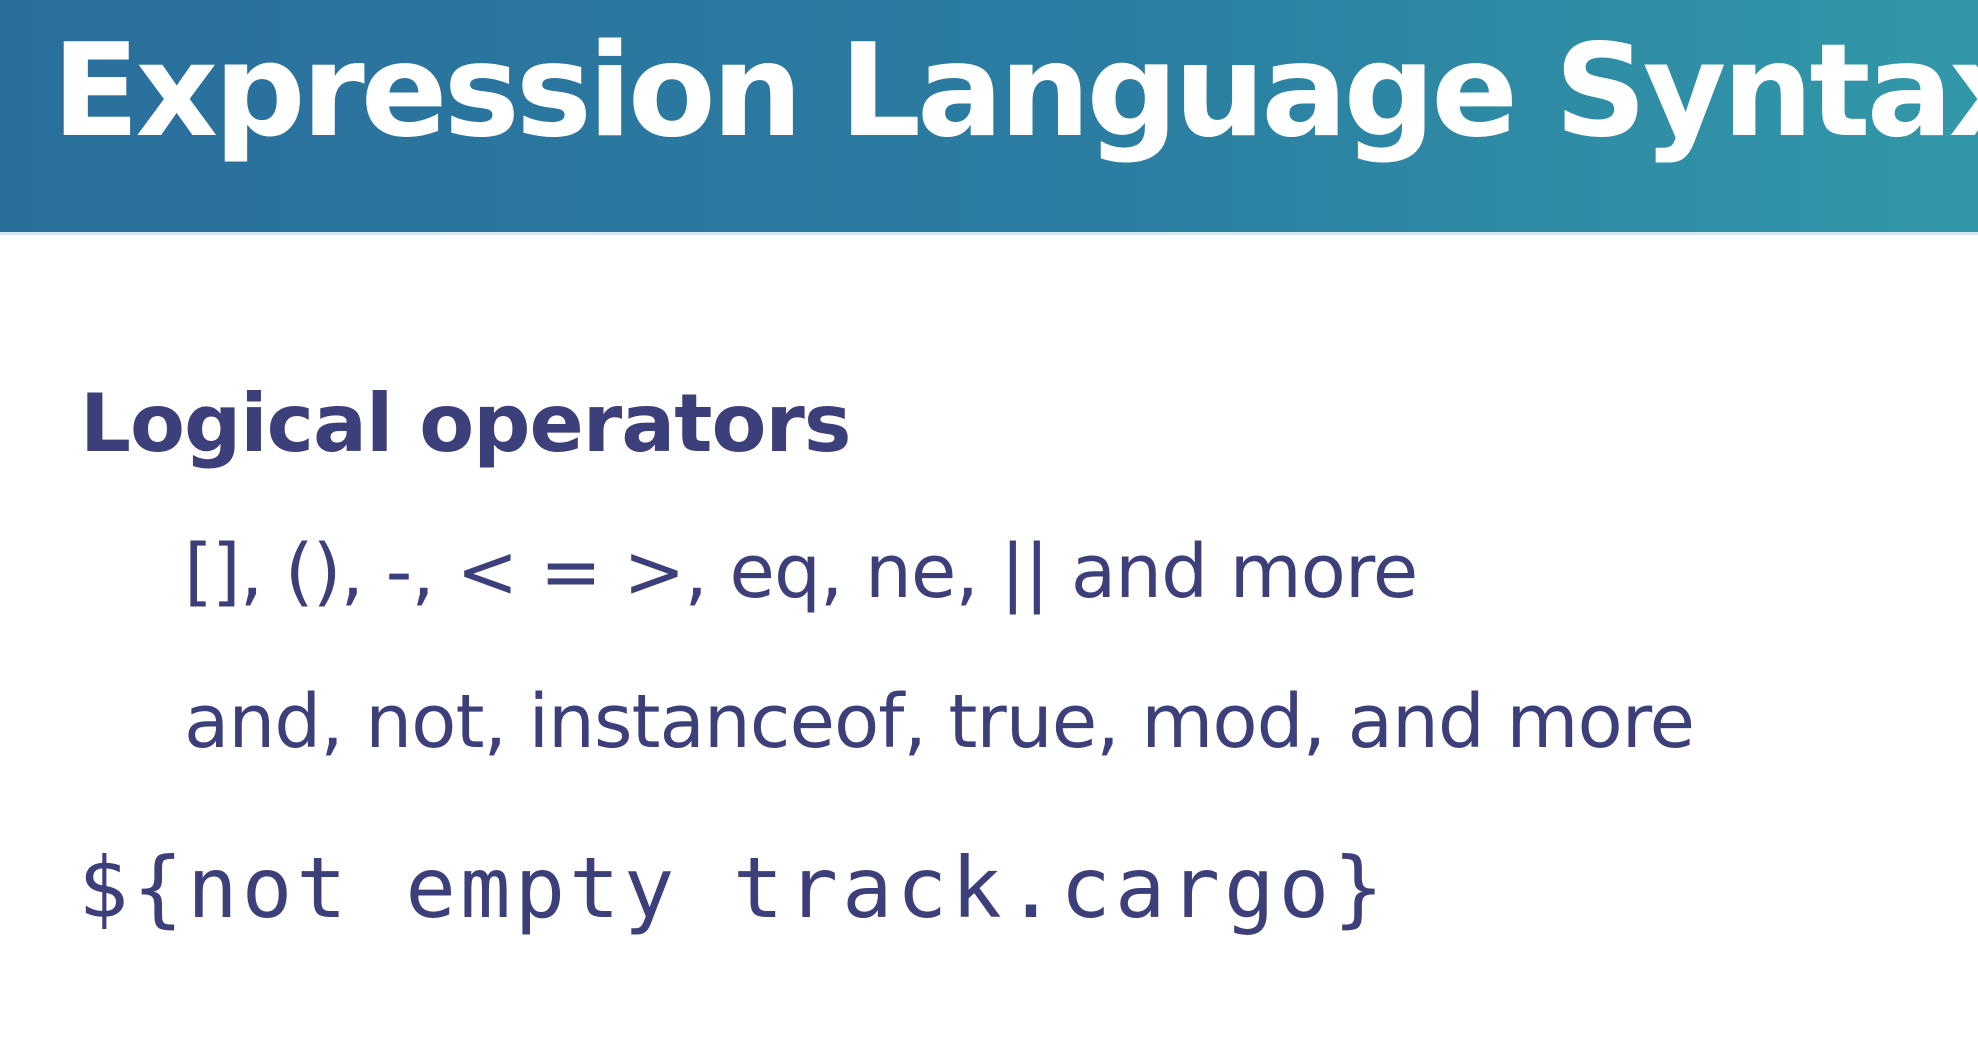 This screenshot has width=1978, height=1042. Describe the element at coordinates (733, 888) in the screenshot. I see `code-example: ${not empty track.cargo}` at that location.